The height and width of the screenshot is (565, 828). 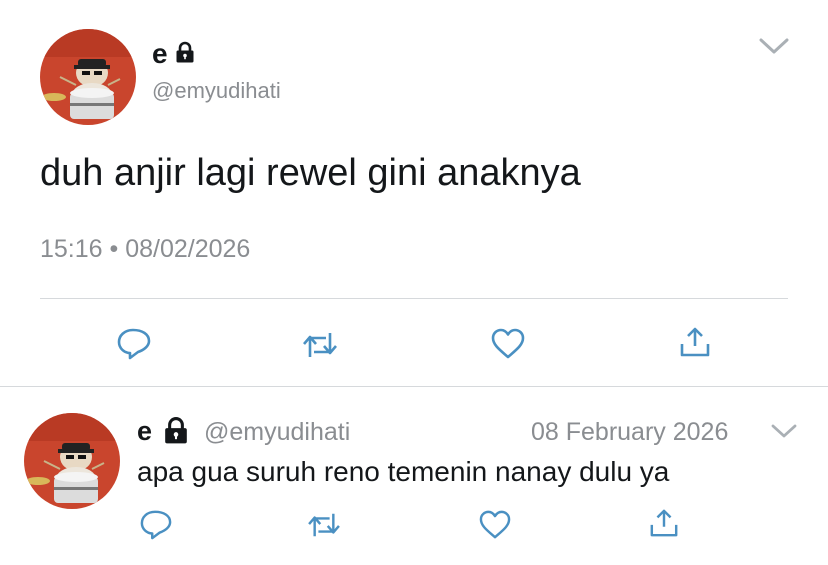 I want to click on tweet-separator, so click(x=414, y=386).